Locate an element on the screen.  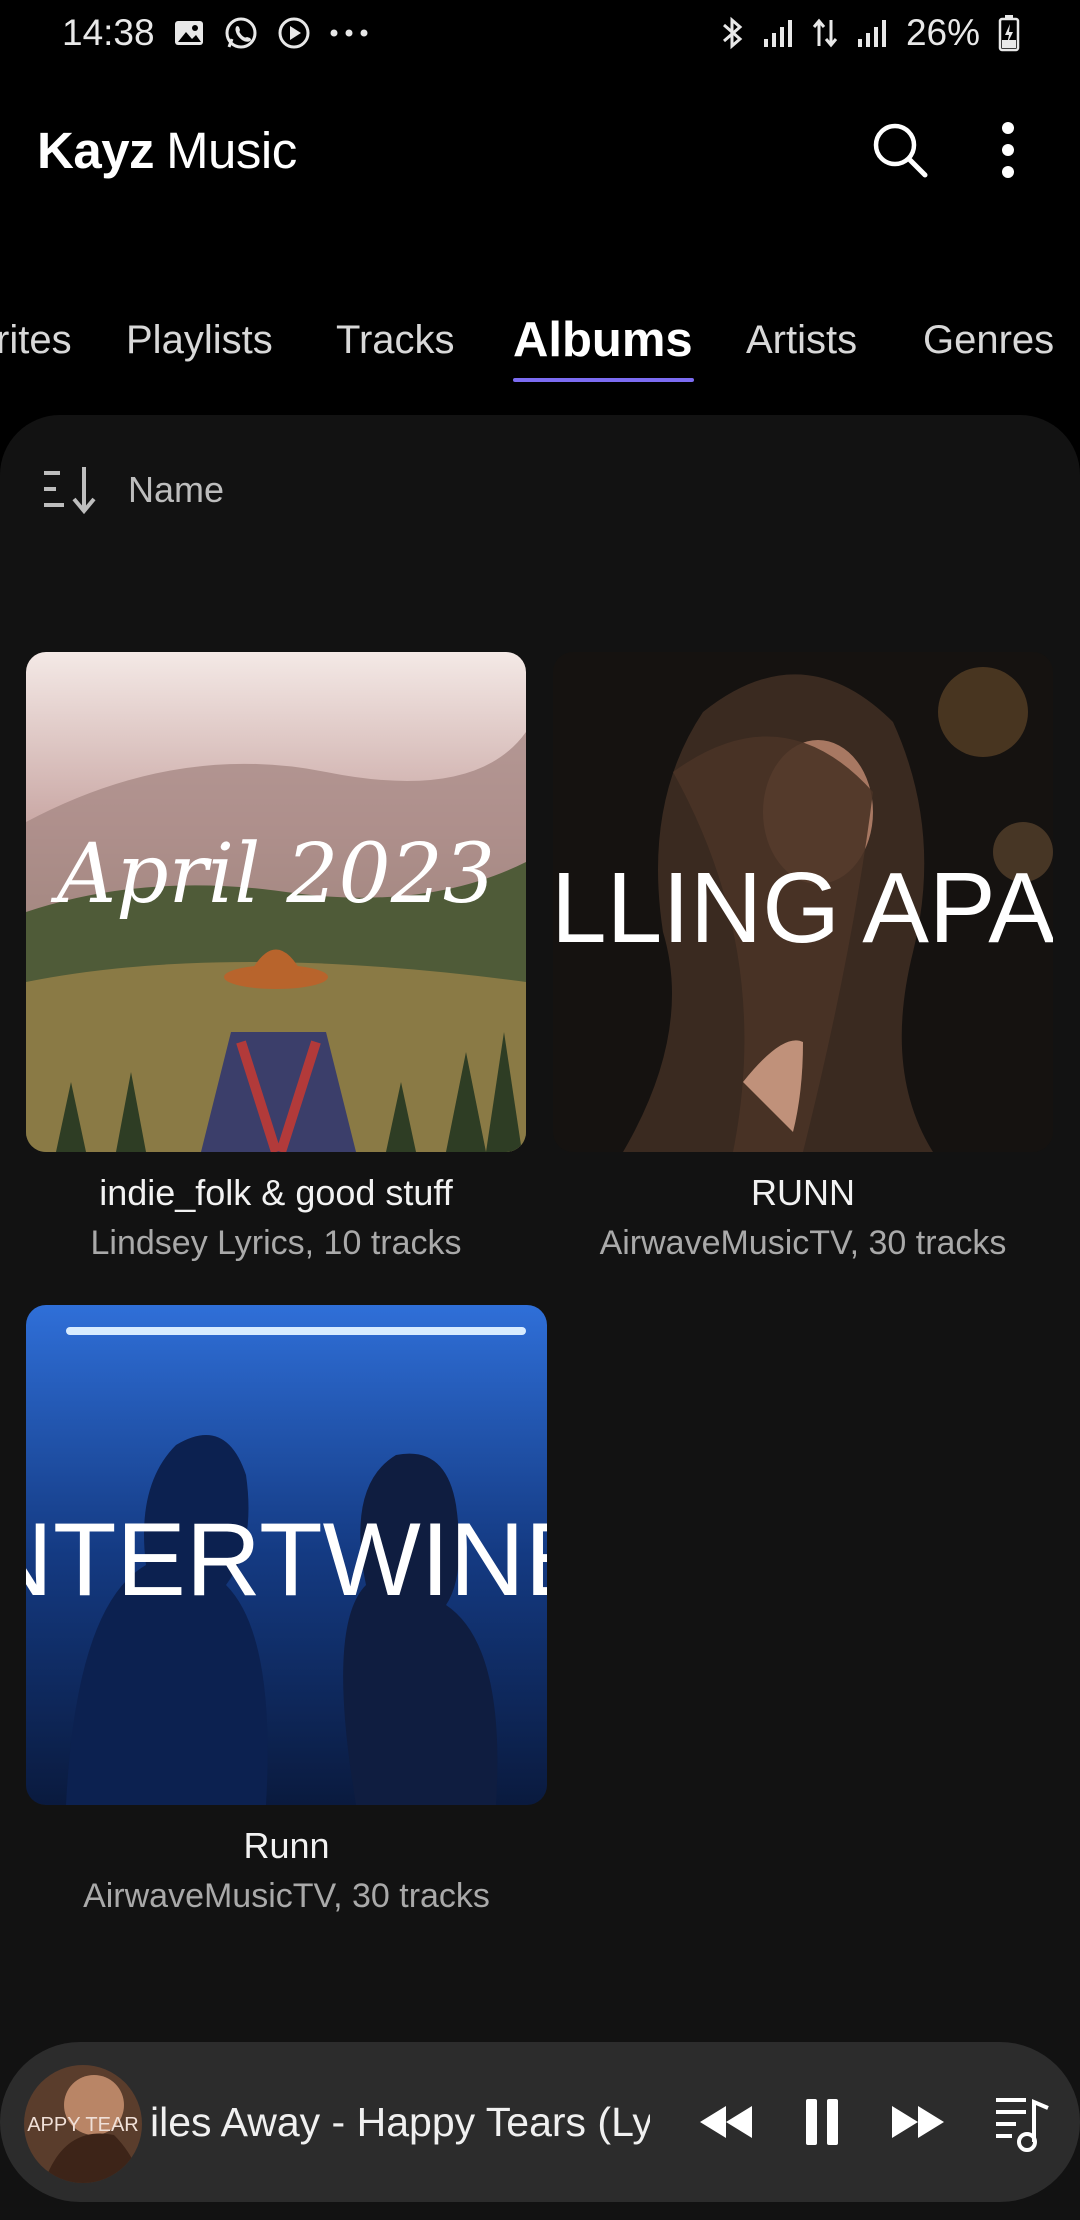
album-card: NTERTWINE Runn AirwaveMusicTV, 30 tracks is located at coordinates (286, 1610).